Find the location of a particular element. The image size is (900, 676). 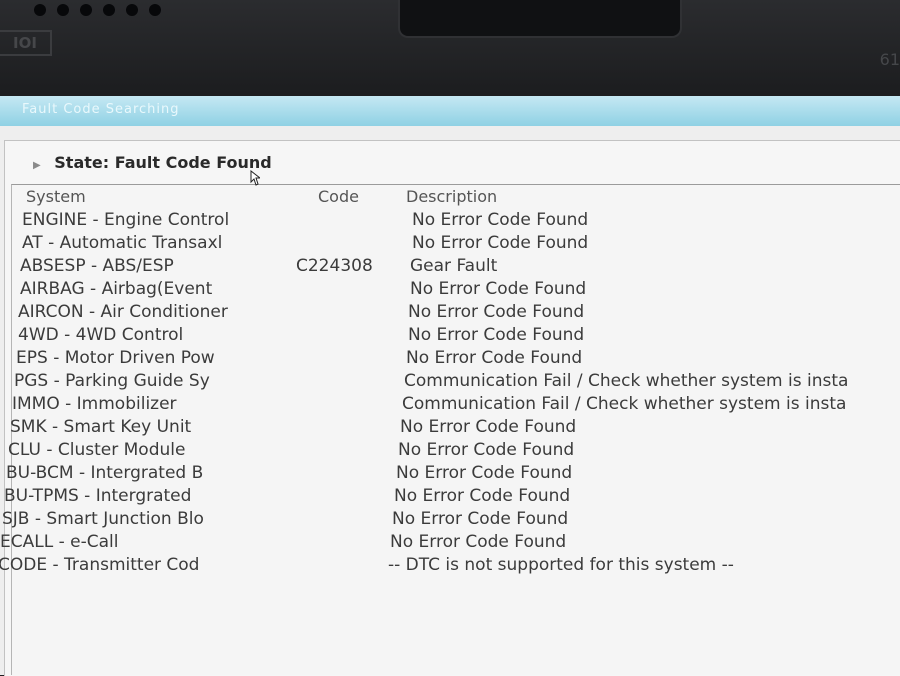

table-row: AIRBAG - Airbag(Event No Error Code Found is located at coordinates (460, 290).